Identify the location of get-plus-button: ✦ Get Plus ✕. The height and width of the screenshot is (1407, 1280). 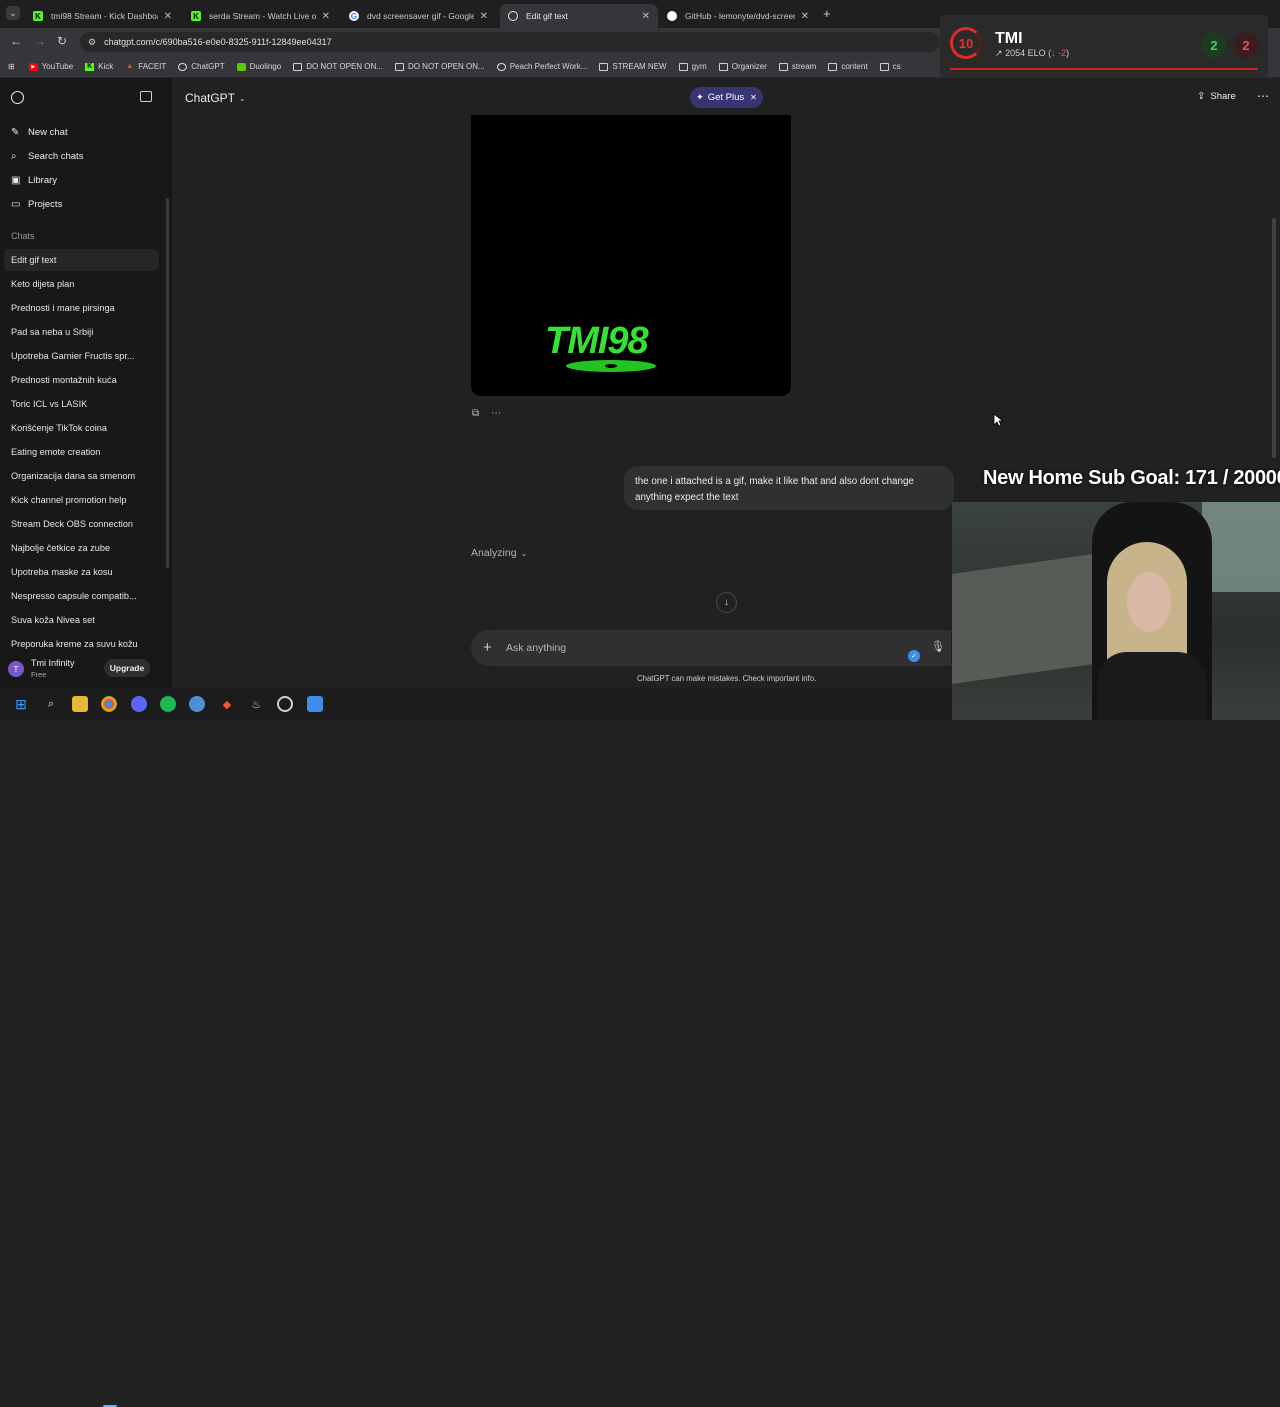
(726, 97).